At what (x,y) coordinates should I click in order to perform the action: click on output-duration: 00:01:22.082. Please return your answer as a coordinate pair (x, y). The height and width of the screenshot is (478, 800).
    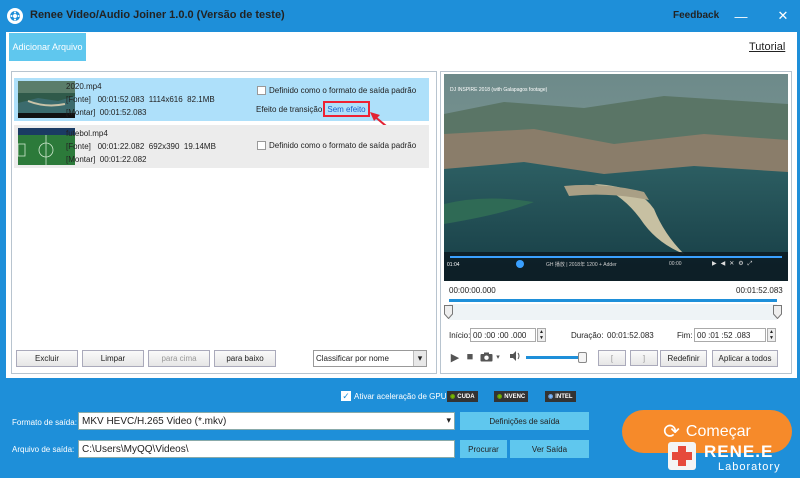
    Looking at the image, I should click on (123, 159).